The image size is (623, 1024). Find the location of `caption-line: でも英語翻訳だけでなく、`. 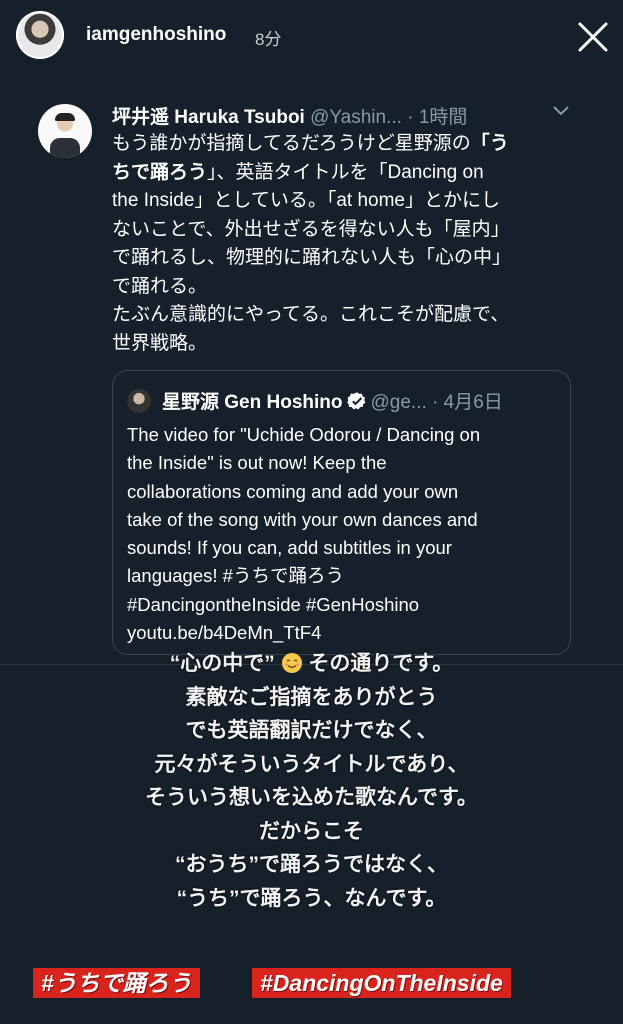

caption-line: でも英語翻訳だけでなく、 is located at coordinates (311, 730).